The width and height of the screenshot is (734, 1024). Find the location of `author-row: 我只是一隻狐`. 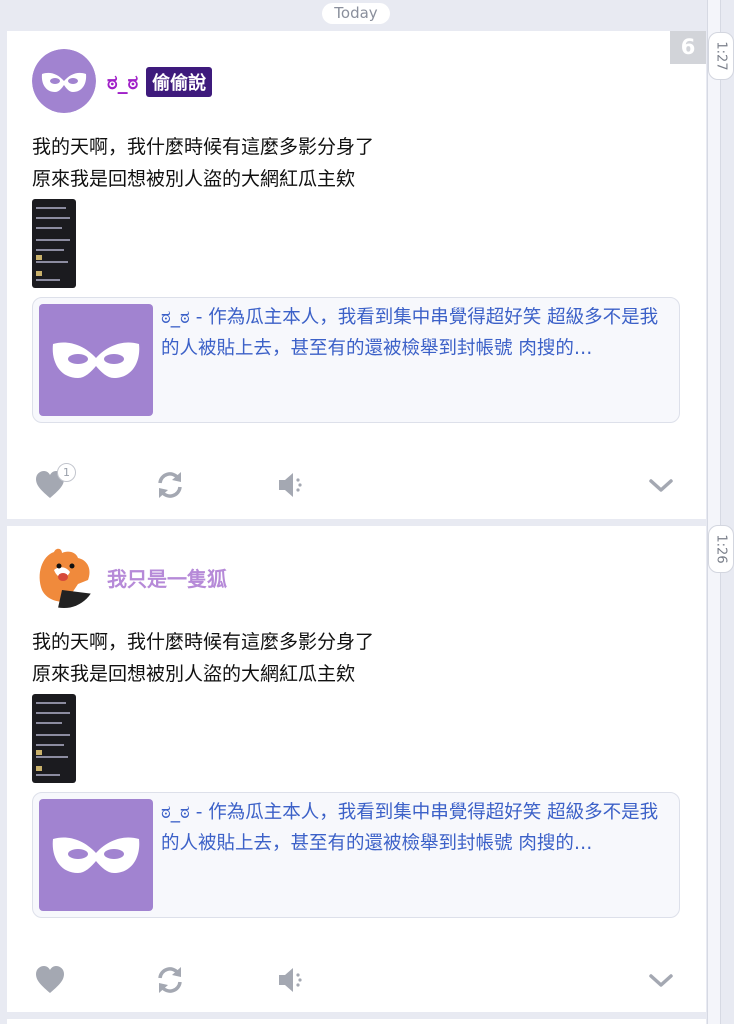

author-row: 我只是一隻狐 is located at coordinates (167, 577).